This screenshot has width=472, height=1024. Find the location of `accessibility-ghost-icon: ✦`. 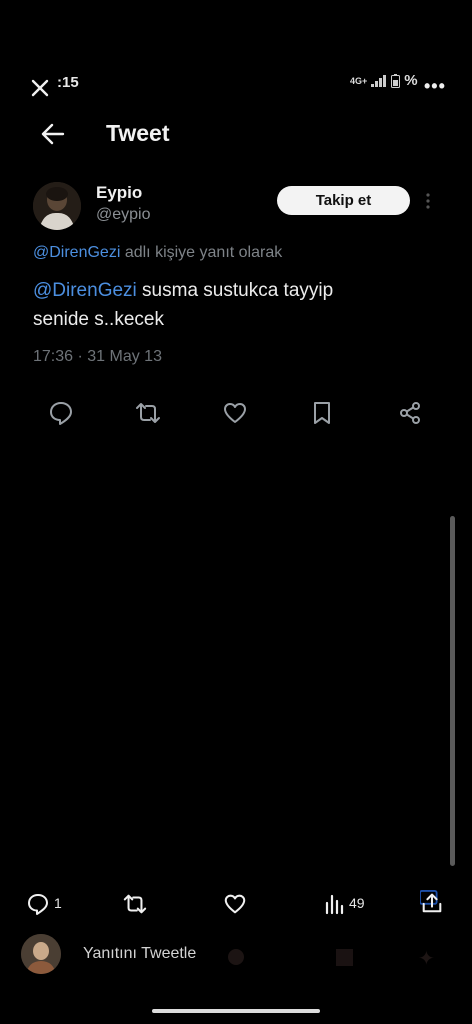

accessibility-ghost-icon: ✦ is located at coordinates (426, 959).